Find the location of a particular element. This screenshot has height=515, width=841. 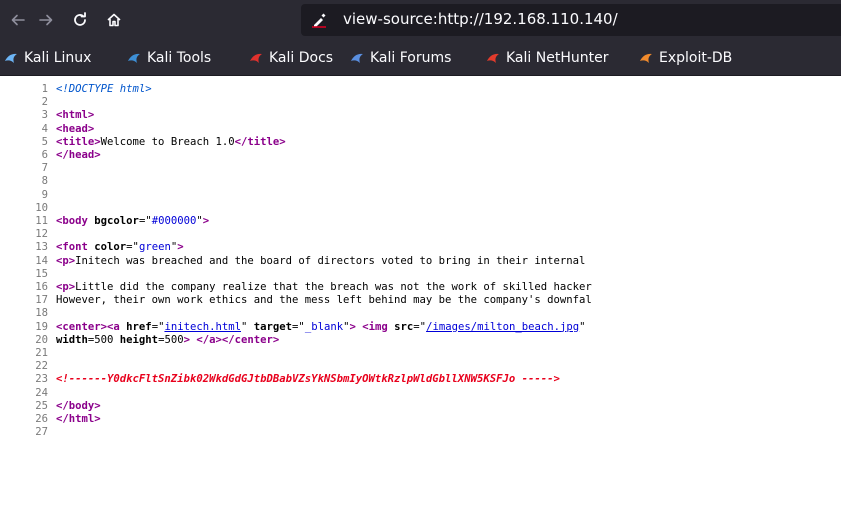

line-number: 20 is located at coordinates (41, 339).